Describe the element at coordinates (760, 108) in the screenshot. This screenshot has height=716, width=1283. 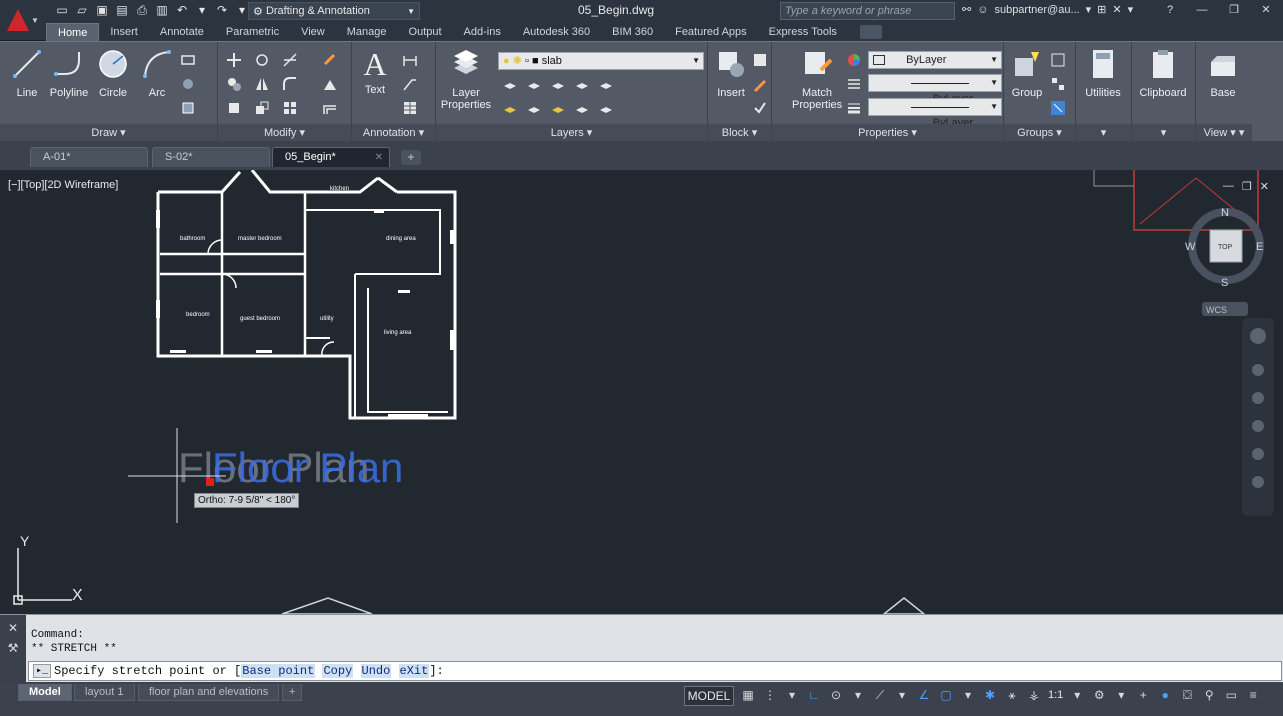
I see `edit-attributes-icon` at that location.